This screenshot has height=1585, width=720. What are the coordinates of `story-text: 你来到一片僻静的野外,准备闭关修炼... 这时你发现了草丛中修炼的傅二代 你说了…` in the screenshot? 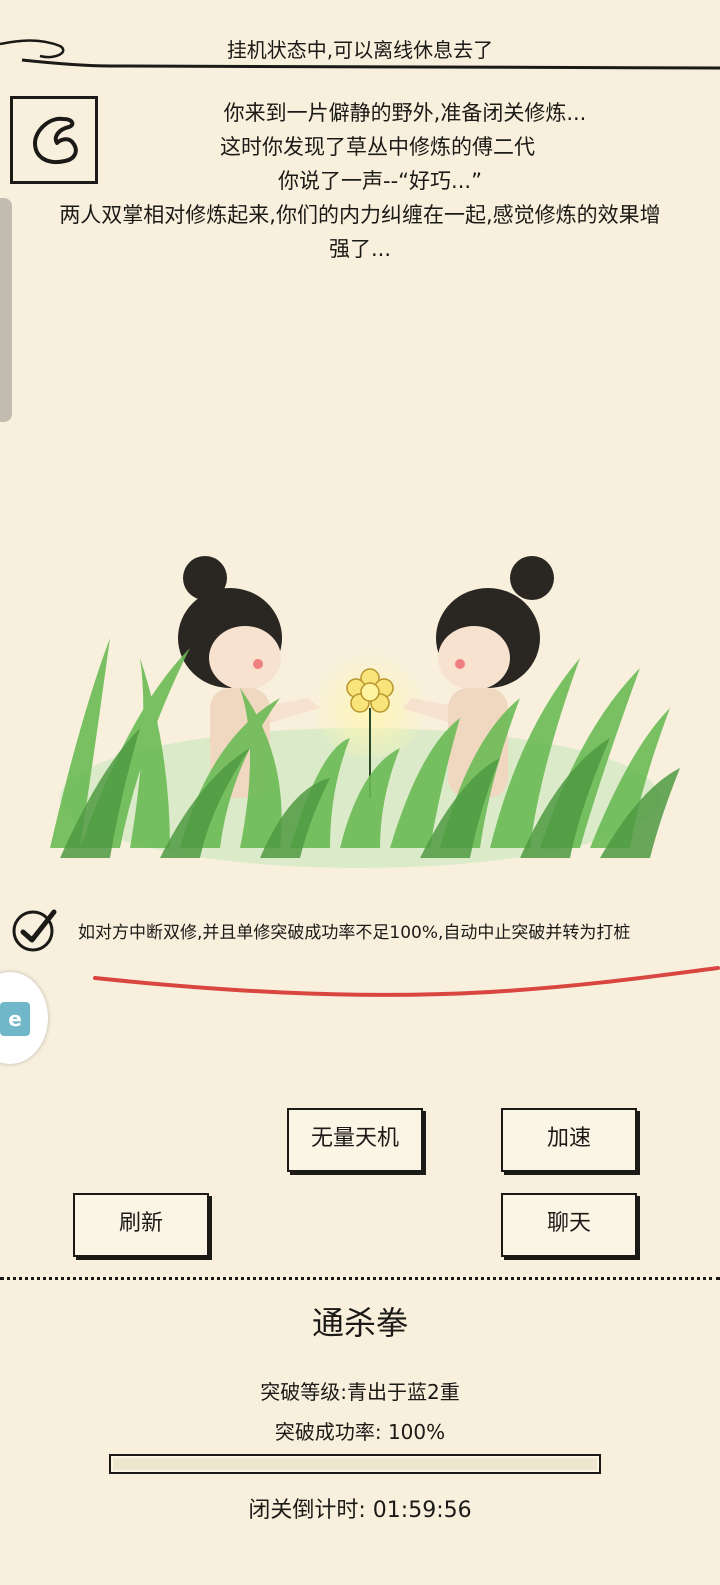 It's located at (360, 181).